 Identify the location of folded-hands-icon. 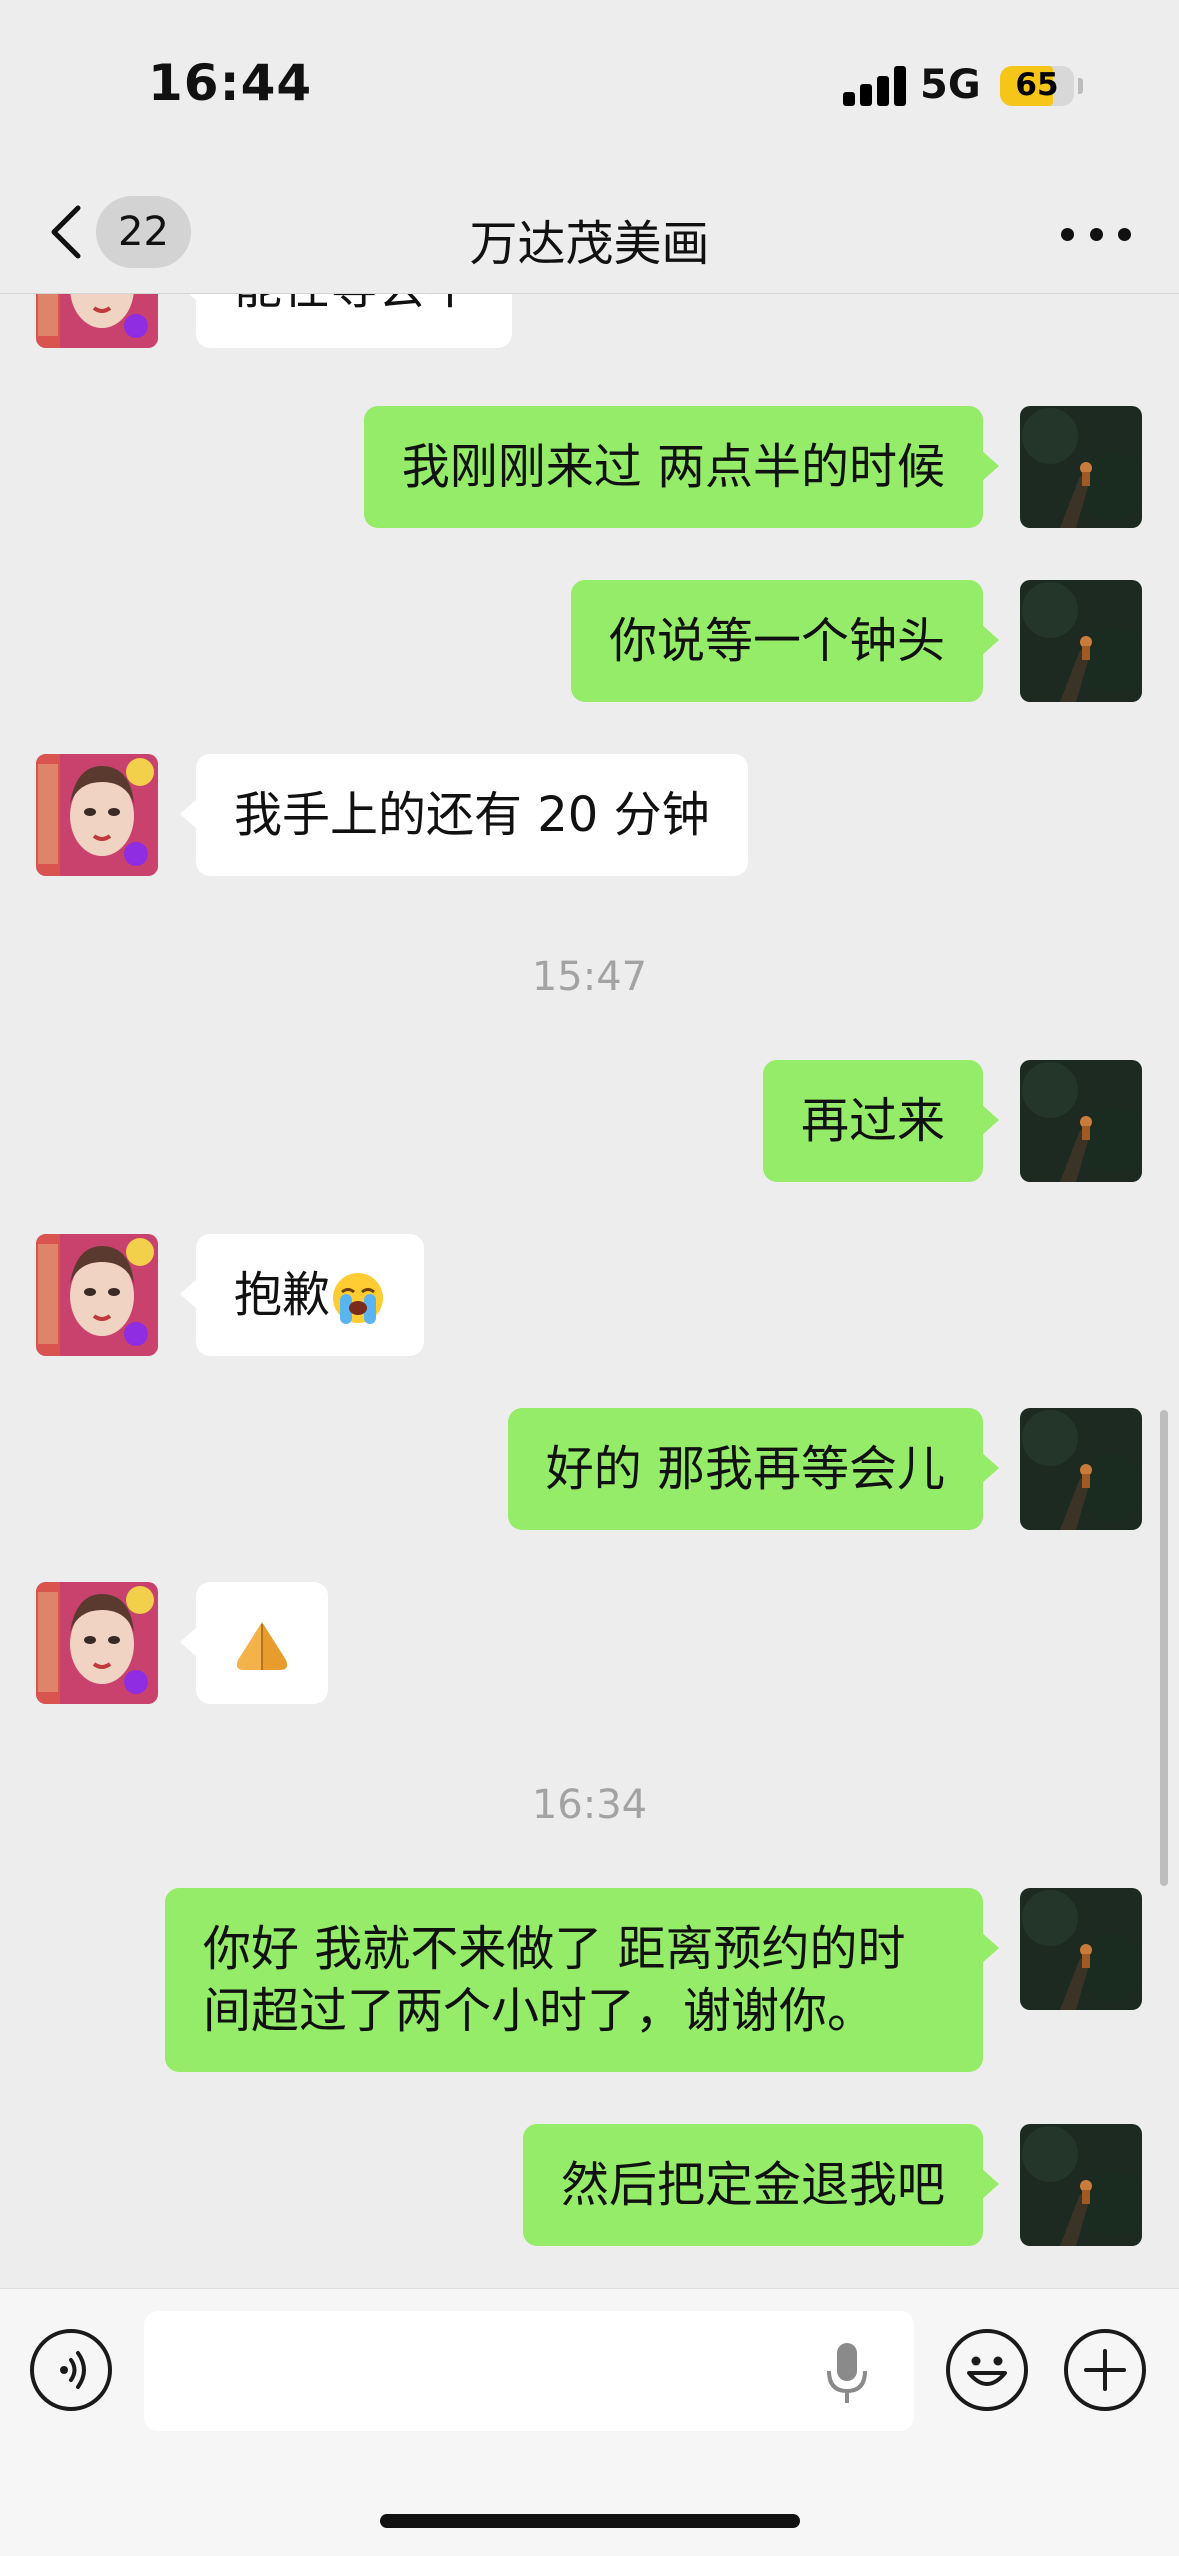
(262, 1646).